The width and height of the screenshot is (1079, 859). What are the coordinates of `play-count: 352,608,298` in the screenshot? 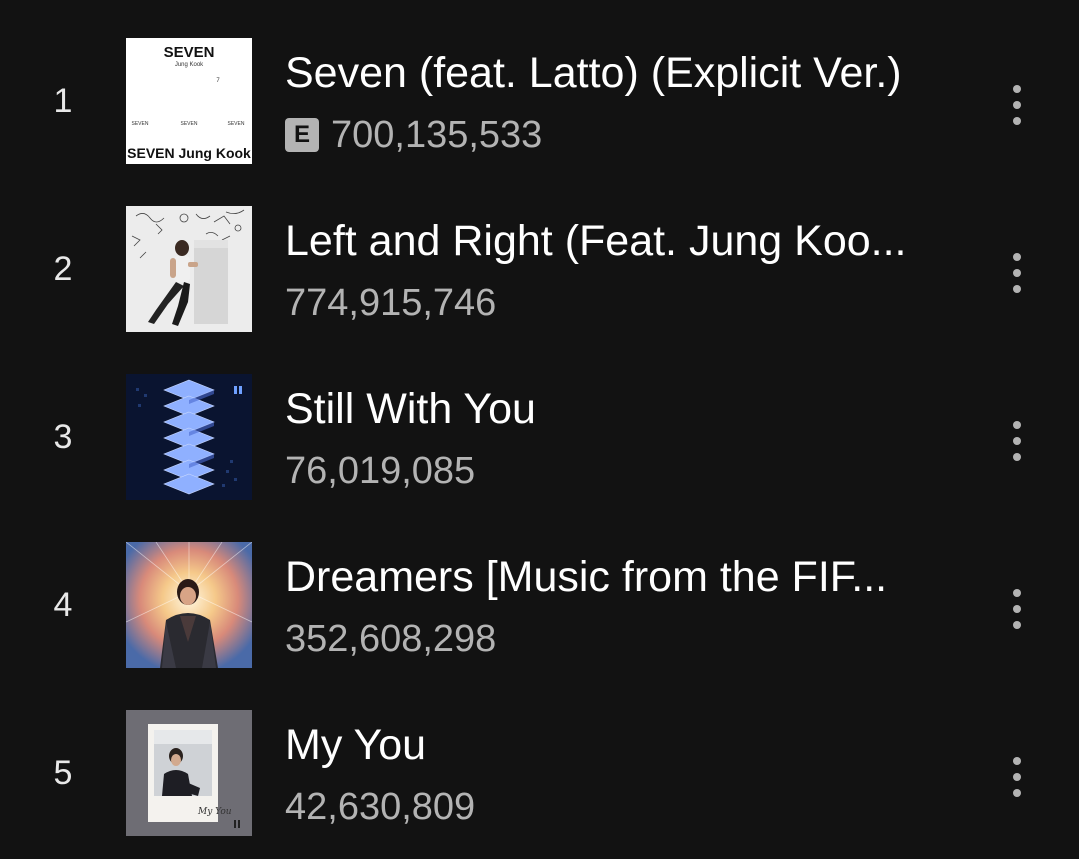 It's located at (391, 639).